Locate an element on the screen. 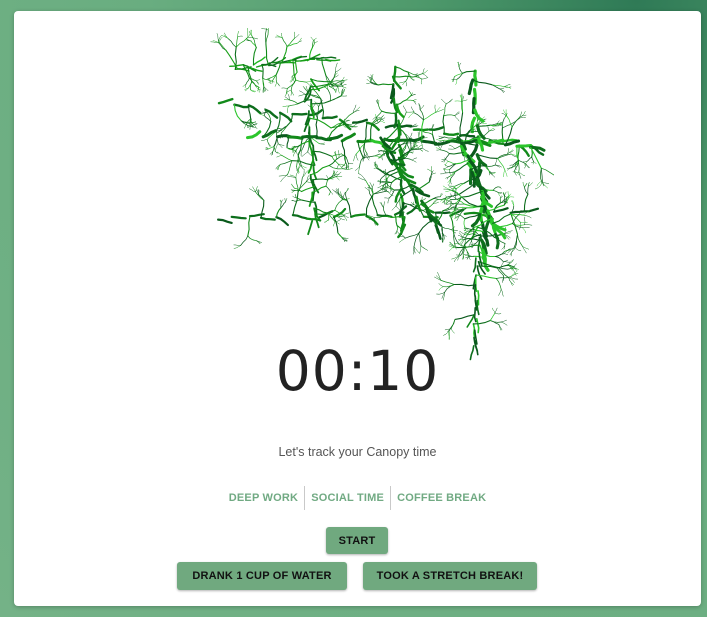 This screenshot has height=617, width=707. stretch-break-button: TOOK A STRETCH BREAK! is located at coordinates (450, 576).